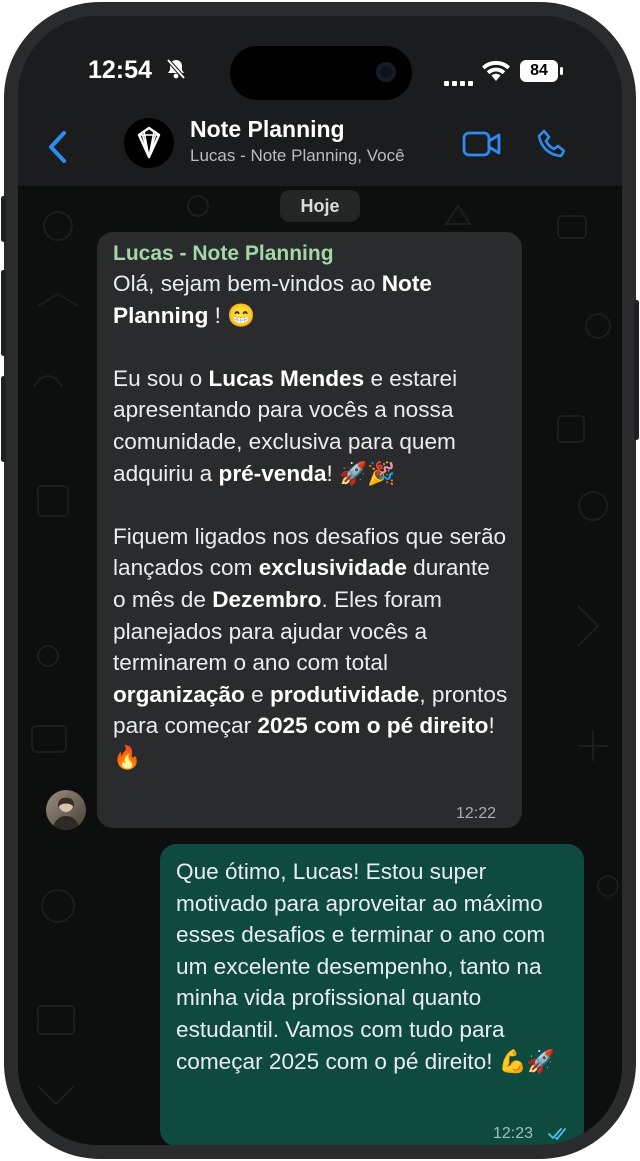 The width and height of the screenshot is (640, 1161). What do you see at coordinates (297, 156) in the screenshot?
I see `chat-subtitle: Lucas - Note Planning, Você` at bounding box center [297, 156].